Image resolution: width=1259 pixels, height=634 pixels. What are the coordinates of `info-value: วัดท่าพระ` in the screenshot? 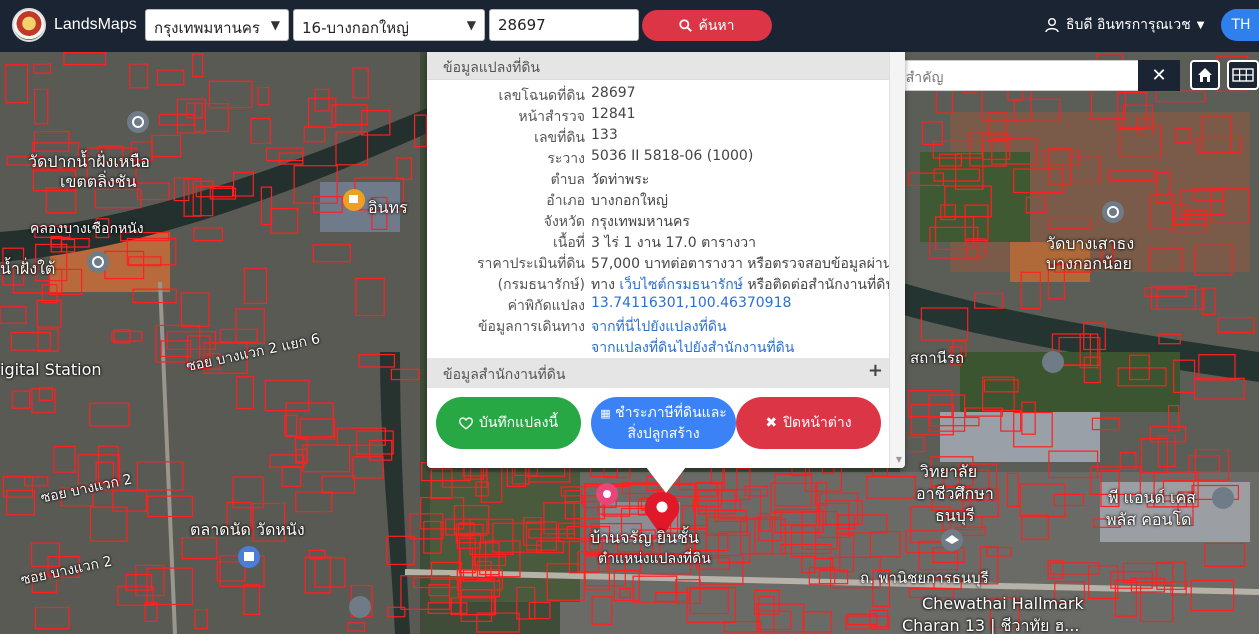 It's located at (620, 180).